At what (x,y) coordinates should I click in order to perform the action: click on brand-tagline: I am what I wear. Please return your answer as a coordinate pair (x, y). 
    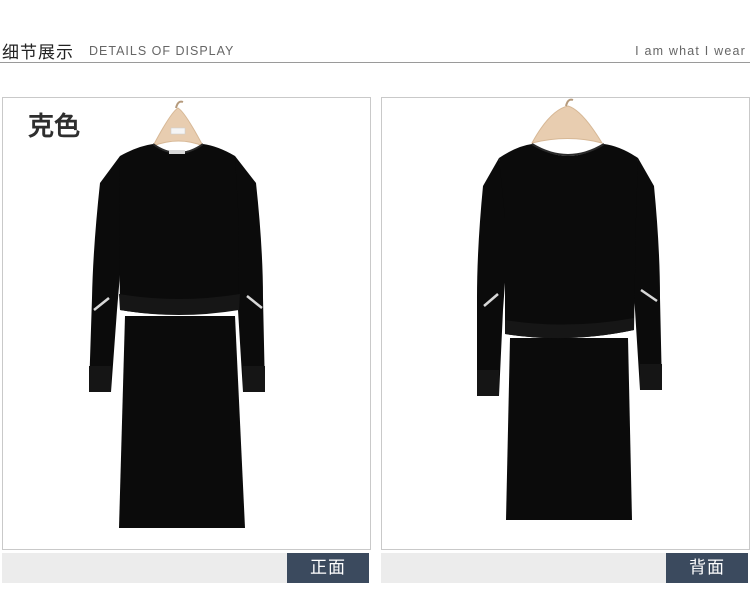
    Looking at the image, I should click on (690, 51).